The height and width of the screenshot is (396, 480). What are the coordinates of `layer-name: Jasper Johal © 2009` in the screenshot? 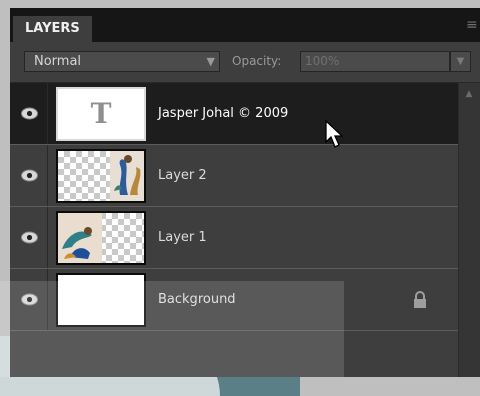 It's located at (223, 114).